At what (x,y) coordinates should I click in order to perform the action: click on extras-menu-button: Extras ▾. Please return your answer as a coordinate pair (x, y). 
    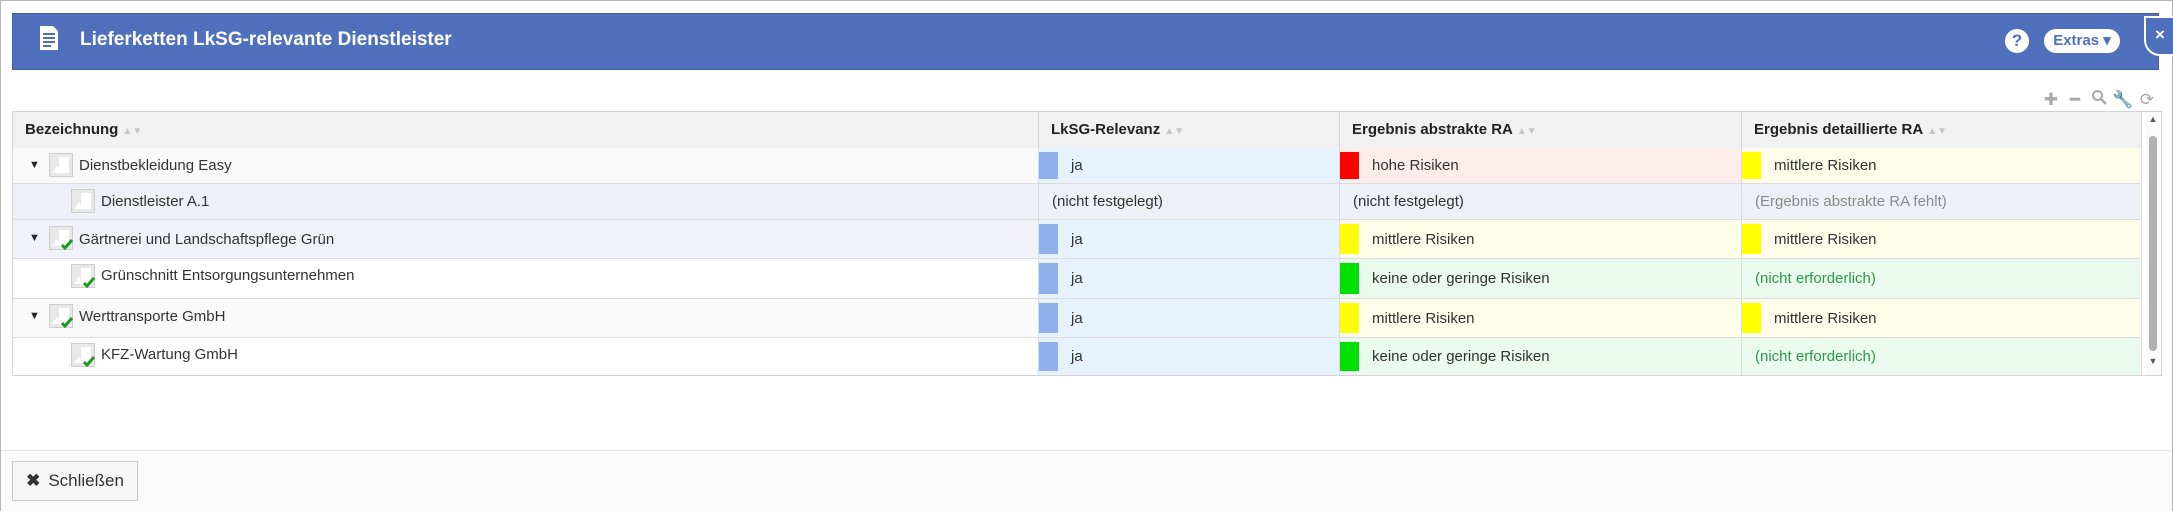
    Looking at the image, I should click on (2082, 41).